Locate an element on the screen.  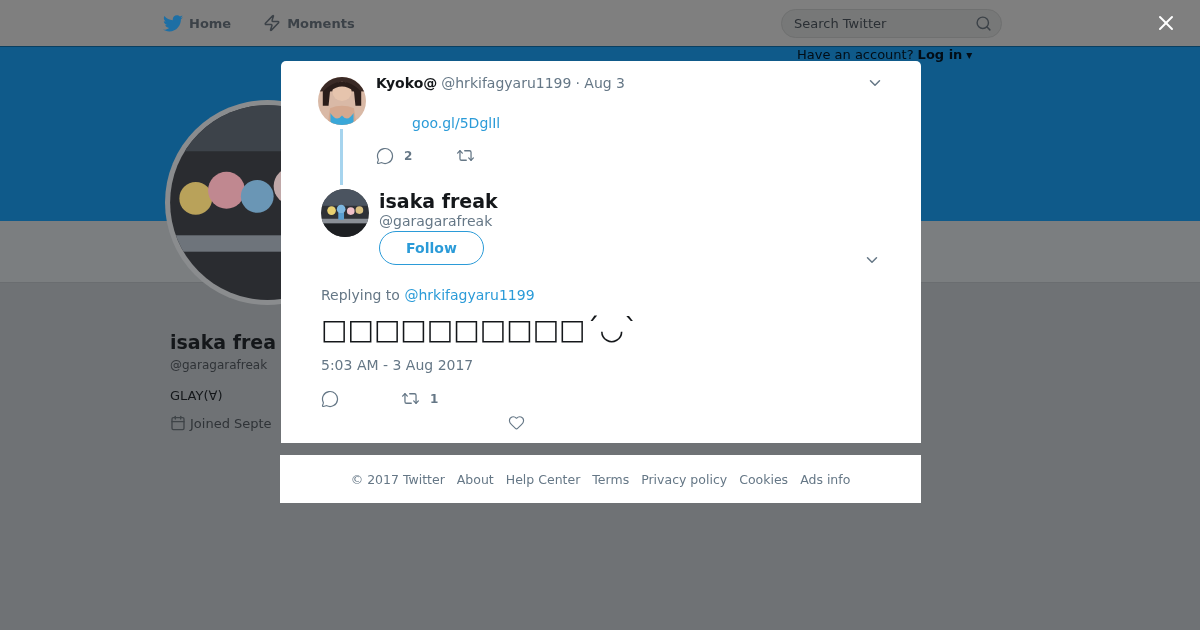
author-name: Kyoko@ is located at coordinates (407, 83).